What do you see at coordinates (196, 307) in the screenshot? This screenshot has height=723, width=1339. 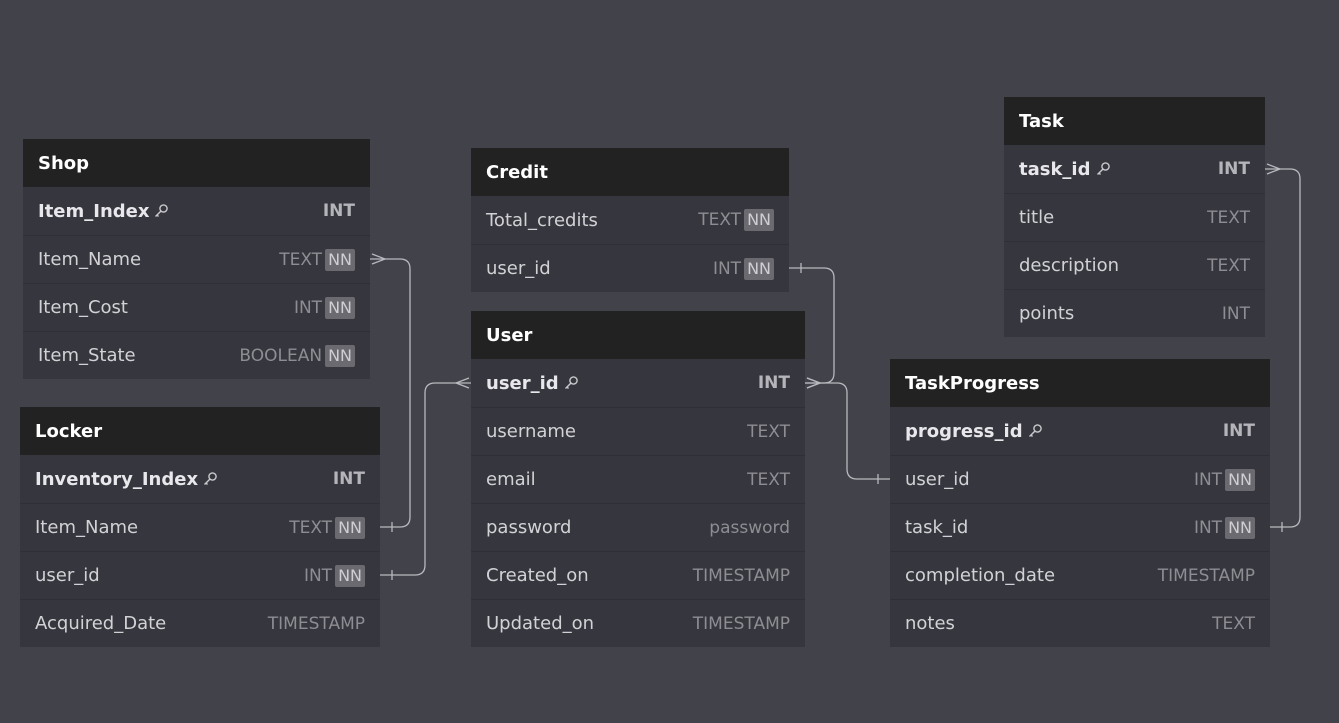 I see `field-row-item-cost: Item_Cost INT NN` at bounding box center [196, 307].